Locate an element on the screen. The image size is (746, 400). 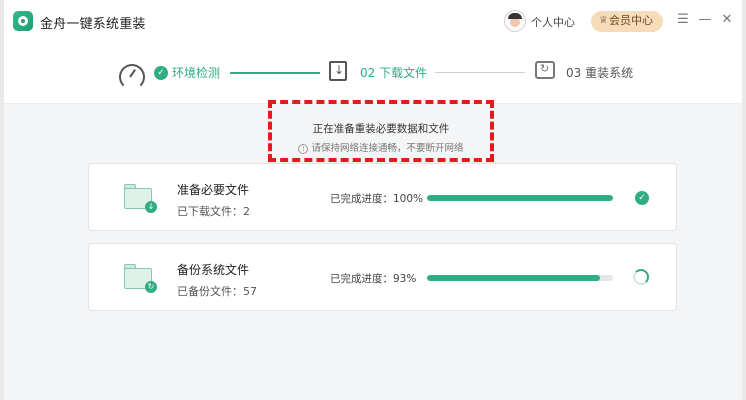
folder-download-icon: ↓ is located at coordinates (140, 198).